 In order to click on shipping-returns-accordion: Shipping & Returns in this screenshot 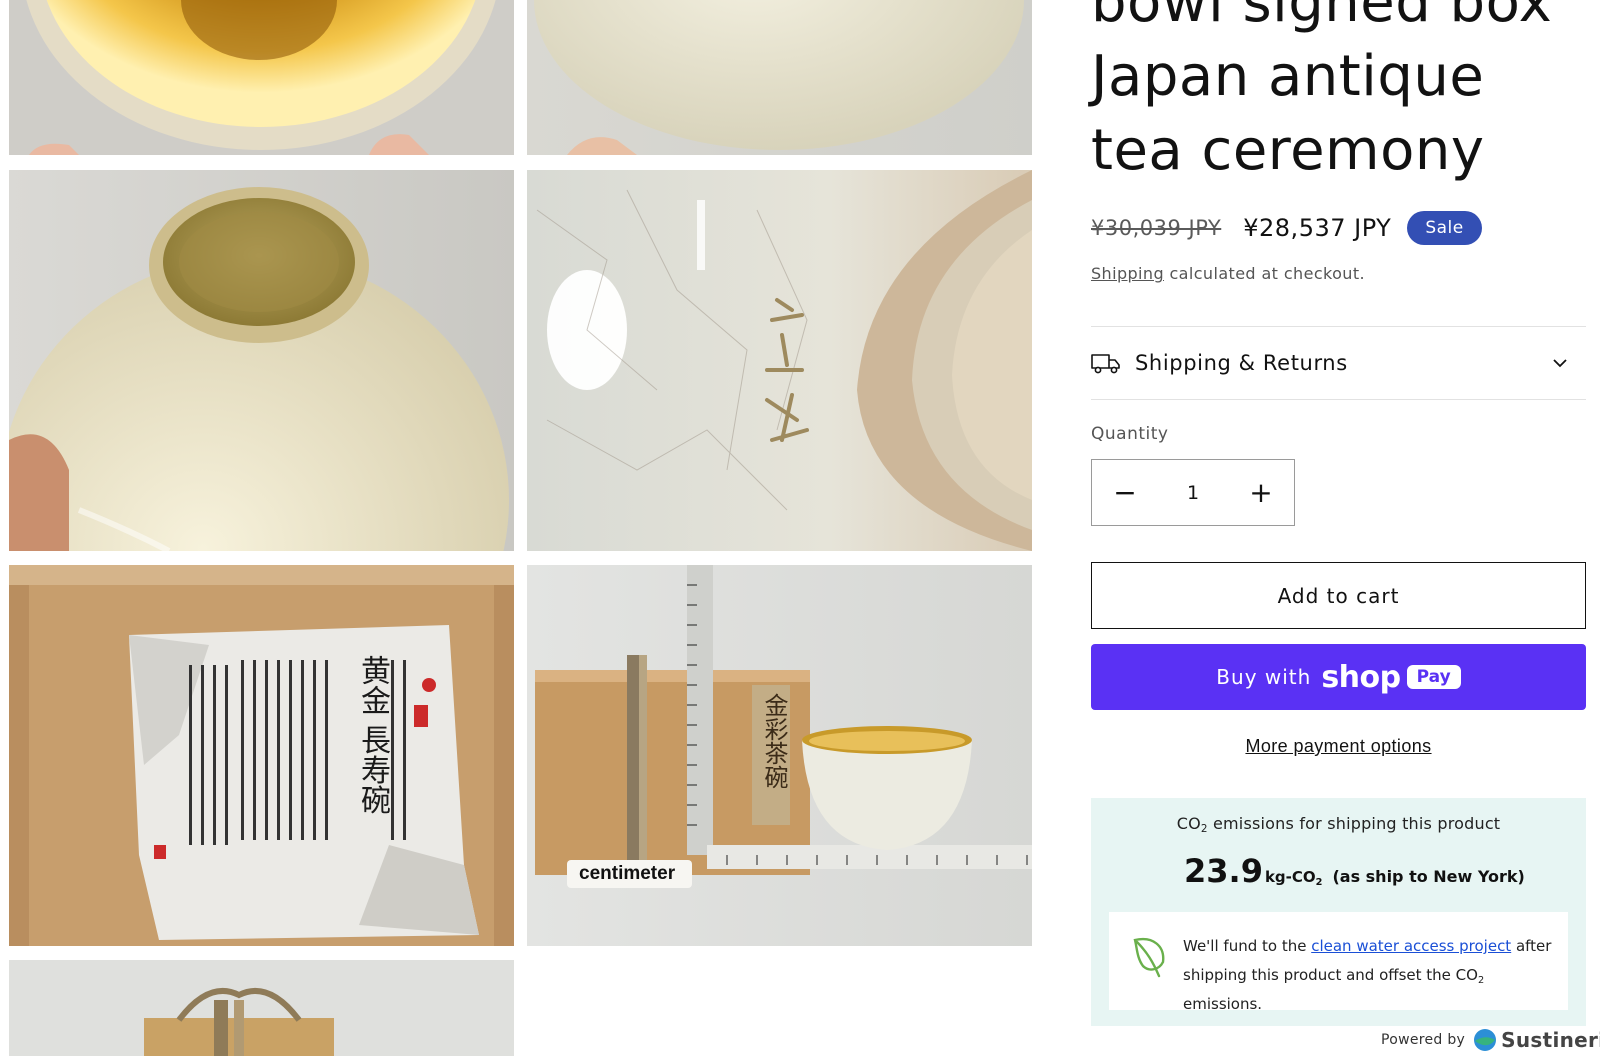, I will do `click(1338, 363)`.